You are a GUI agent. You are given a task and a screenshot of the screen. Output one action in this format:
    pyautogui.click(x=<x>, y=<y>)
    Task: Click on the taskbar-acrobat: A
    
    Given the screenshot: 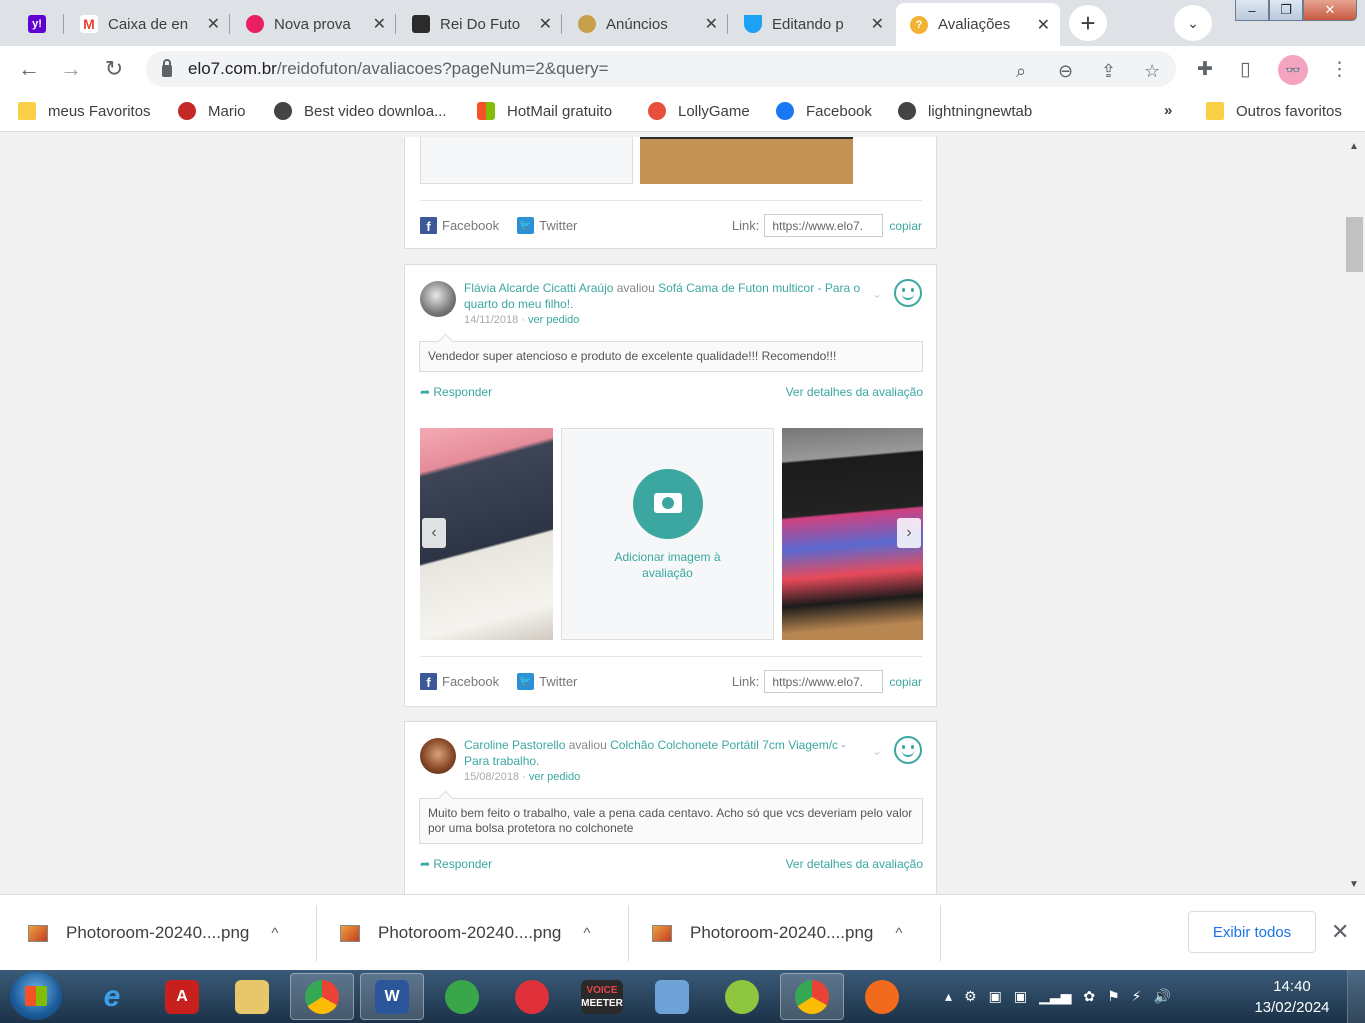 What is the action you would take?
    pyautogui.click(x=182, y=996)
    